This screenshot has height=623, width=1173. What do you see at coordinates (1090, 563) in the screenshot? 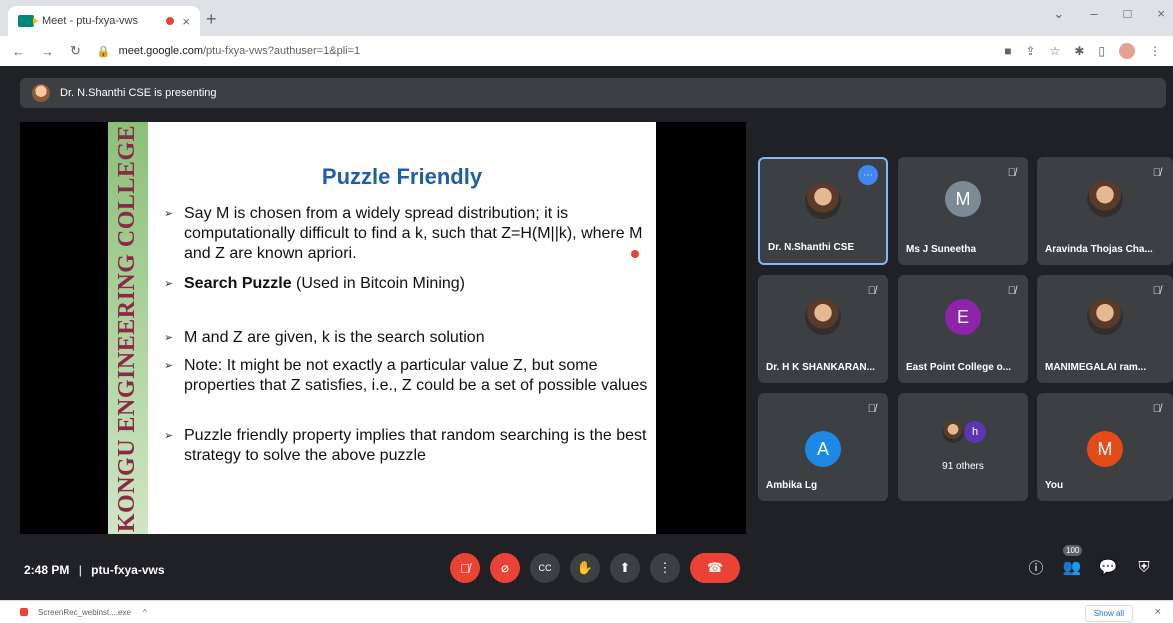
I see `side-controls: ⓘ 👥 100 💬 ⛨` at bounding box center [1090, 563].